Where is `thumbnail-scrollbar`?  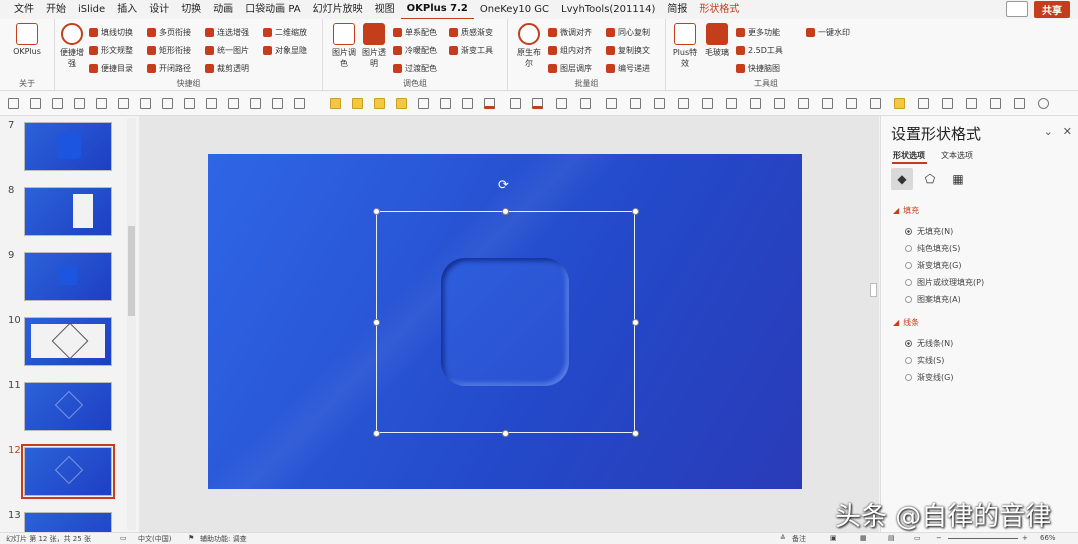
thumbnail-scrollbar is located at coordinates (131, 324).